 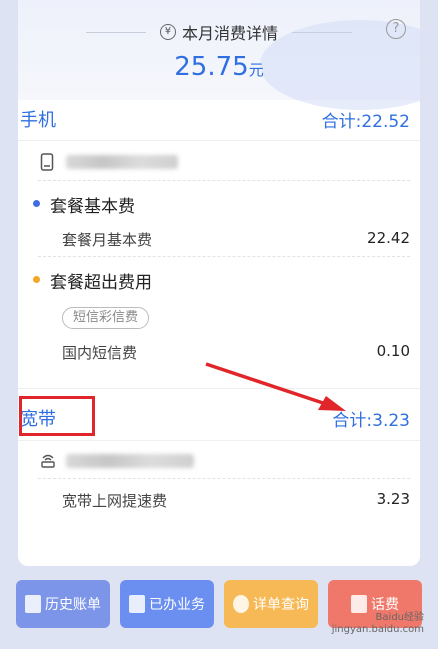 I want to click on total-amount-value: 25.75, so click(x=211, y=67).